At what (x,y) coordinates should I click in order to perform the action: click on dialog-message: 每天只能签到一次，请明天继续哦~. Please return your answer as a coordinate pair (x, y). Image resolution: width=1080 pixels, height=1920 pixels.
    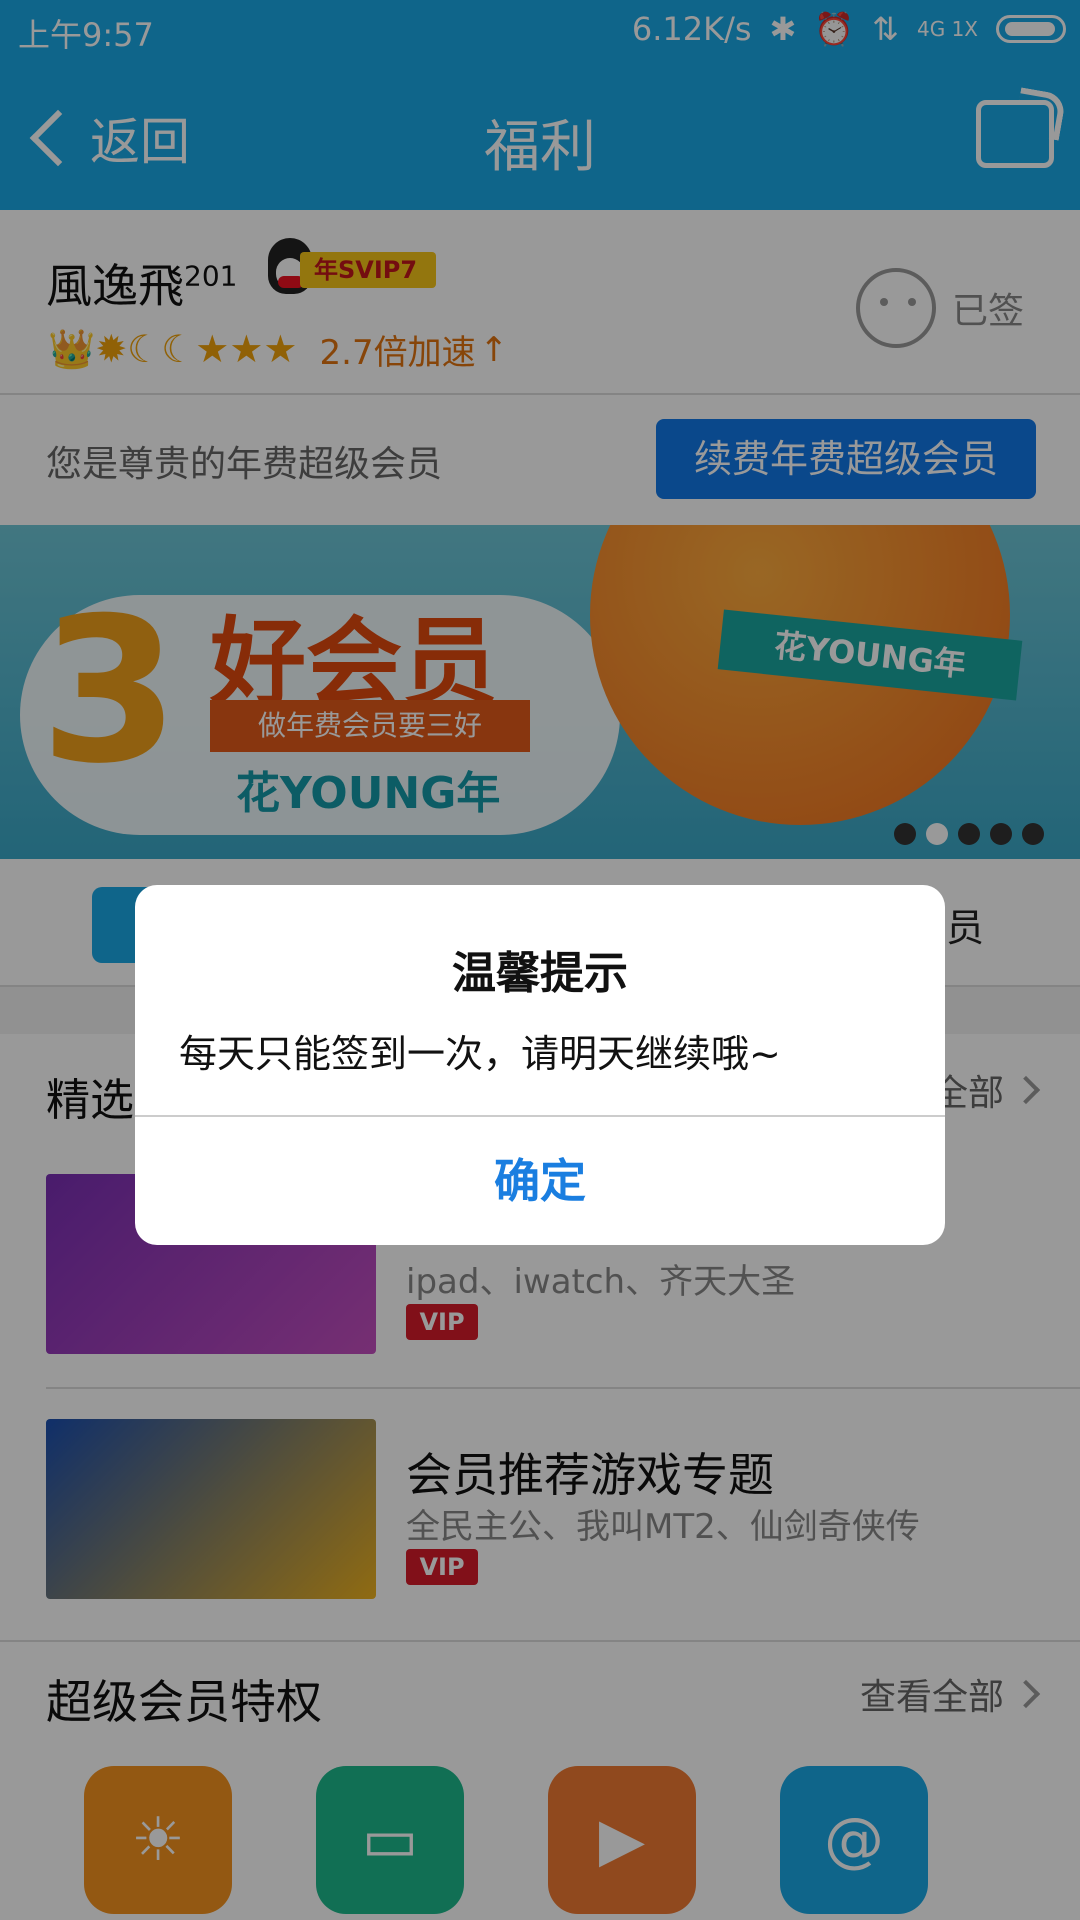
    Looking at the image, I should click on (480, 1054).